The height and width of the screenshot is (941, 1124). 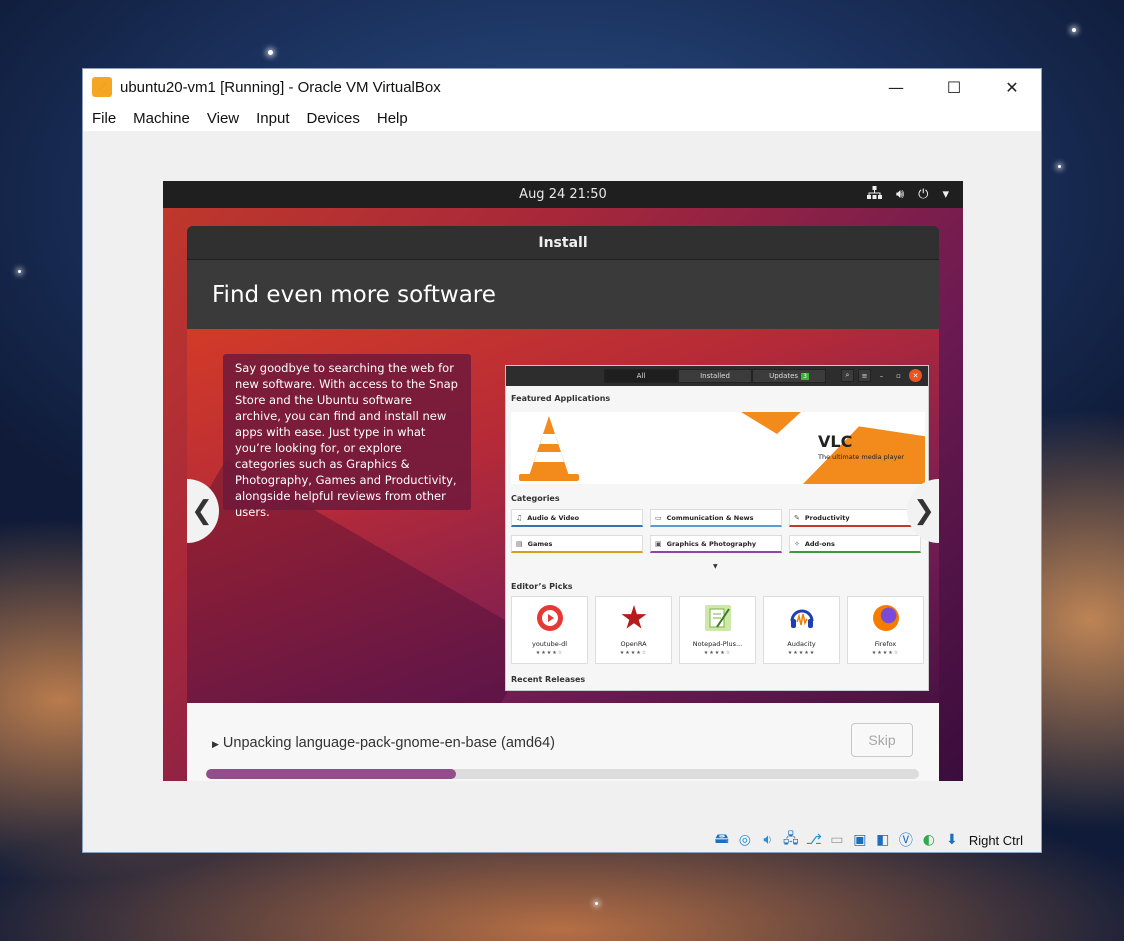 I want to click on audacity-icon, so click(x=802, y=618).